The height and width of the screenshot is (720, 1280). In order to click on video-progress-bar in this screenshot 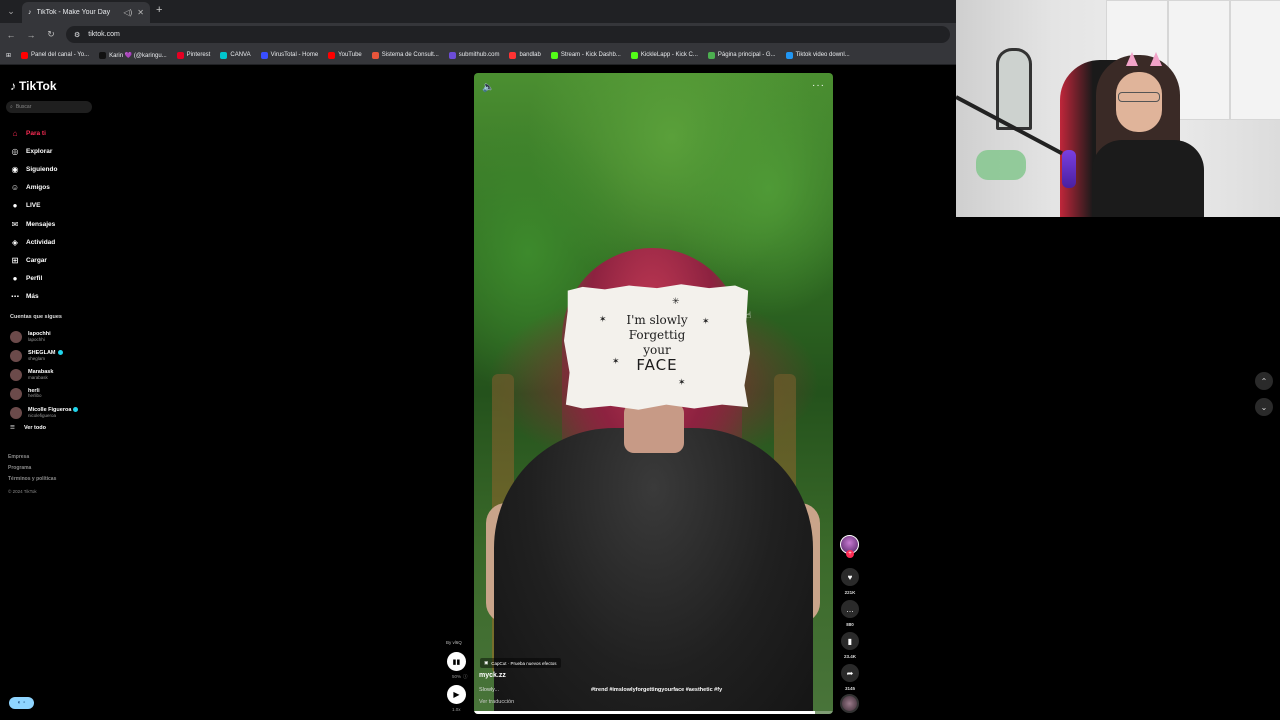, I will do `click(653, 712)`.